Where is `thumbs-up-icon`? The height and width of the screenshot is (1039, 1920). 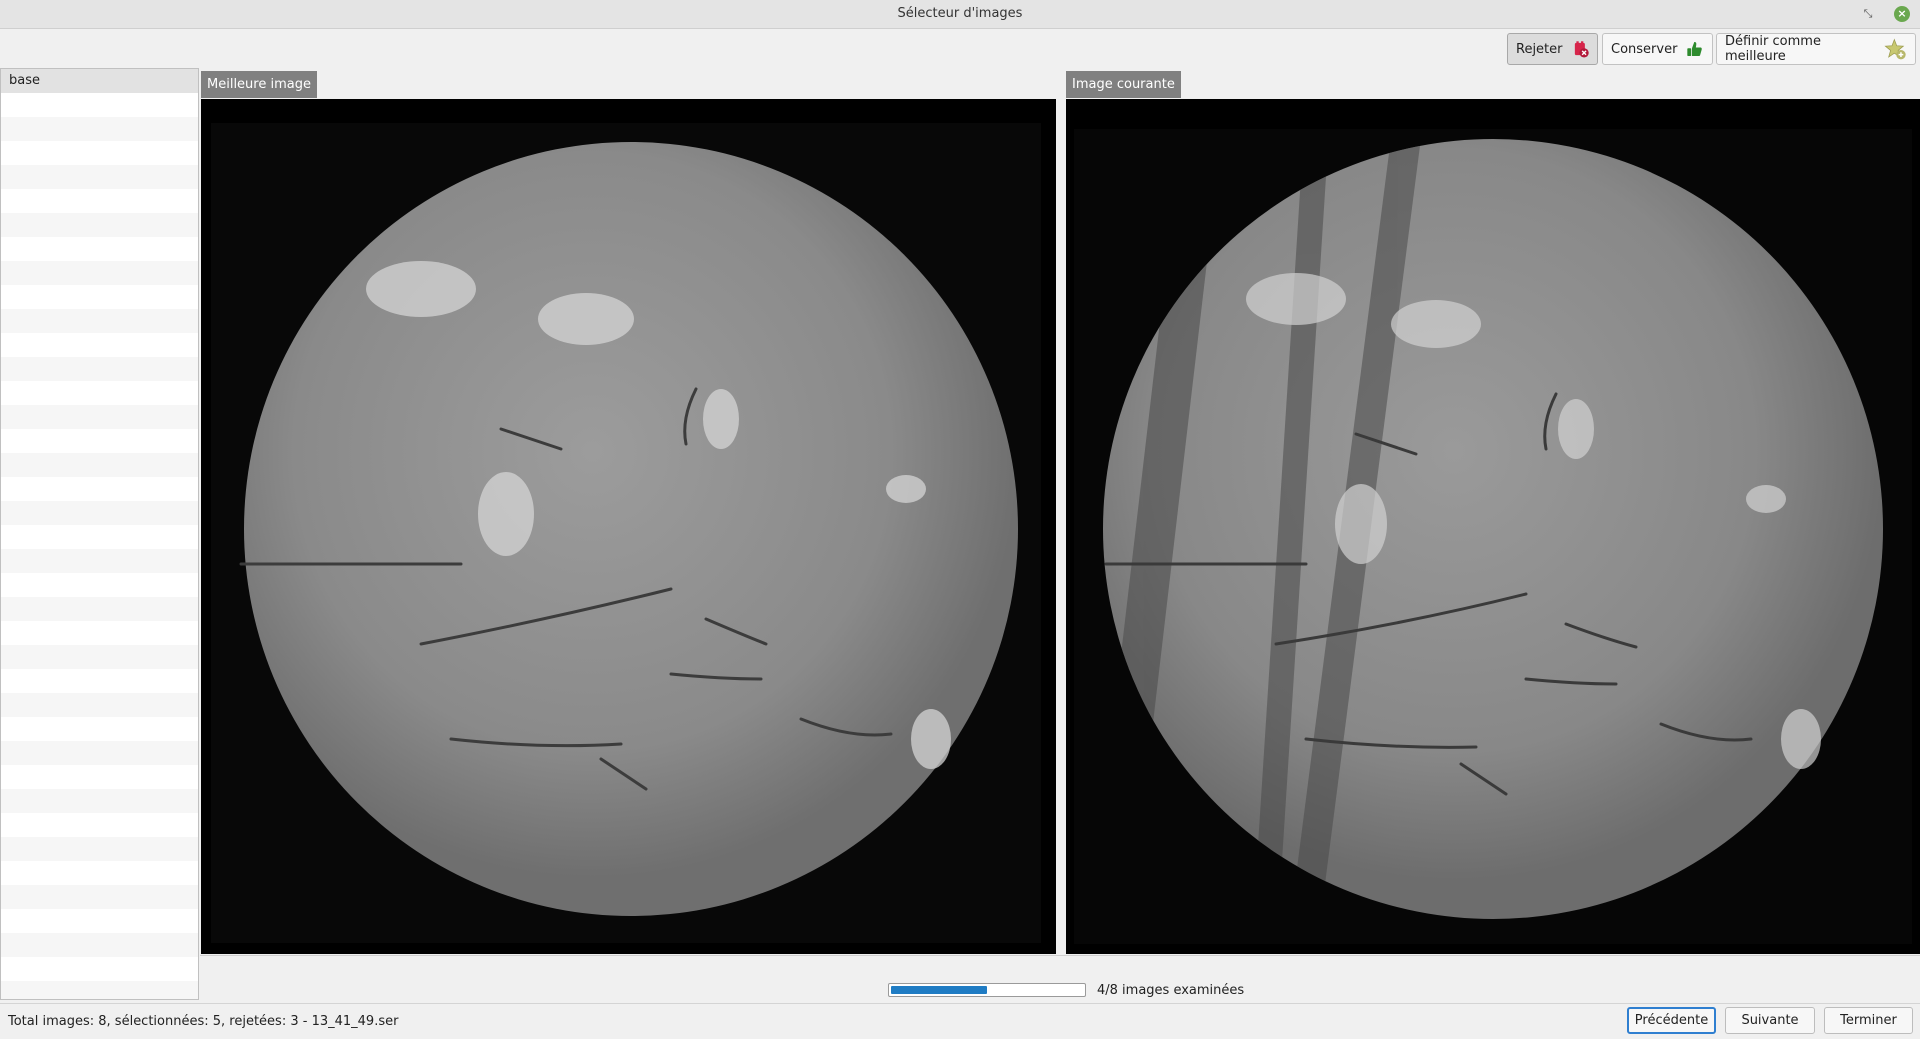
thumbs-up-icon is located at coordinates (1695, 49).